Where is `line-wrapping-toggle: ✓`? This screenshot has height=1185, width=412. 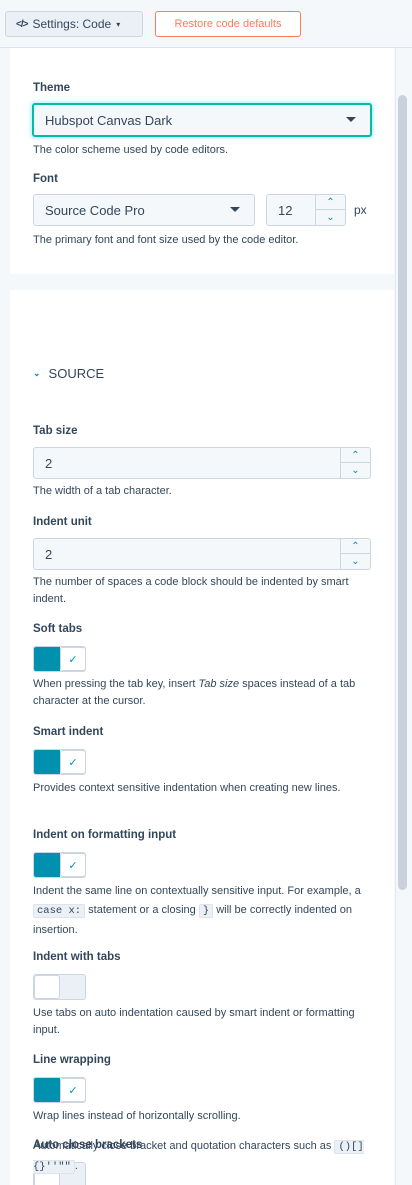
line-wrapping-toggle: ✓ is located at coordinates (59, 1090).